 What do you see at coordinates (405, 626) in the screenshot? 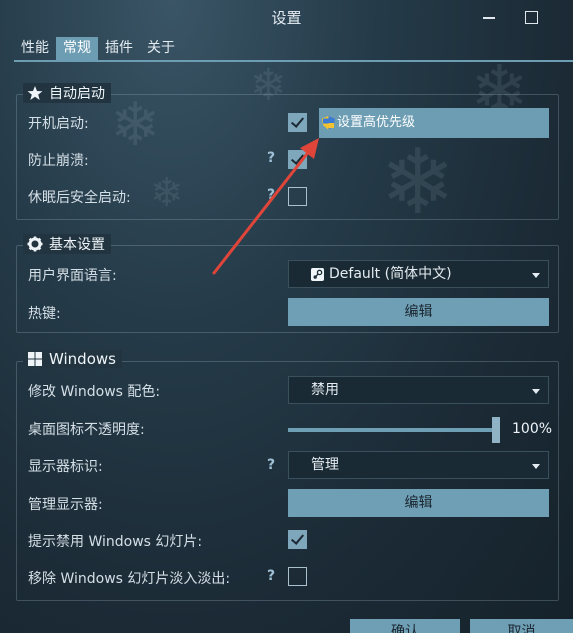
I see `ok-button: 确认` at bounding box center [405, 626].